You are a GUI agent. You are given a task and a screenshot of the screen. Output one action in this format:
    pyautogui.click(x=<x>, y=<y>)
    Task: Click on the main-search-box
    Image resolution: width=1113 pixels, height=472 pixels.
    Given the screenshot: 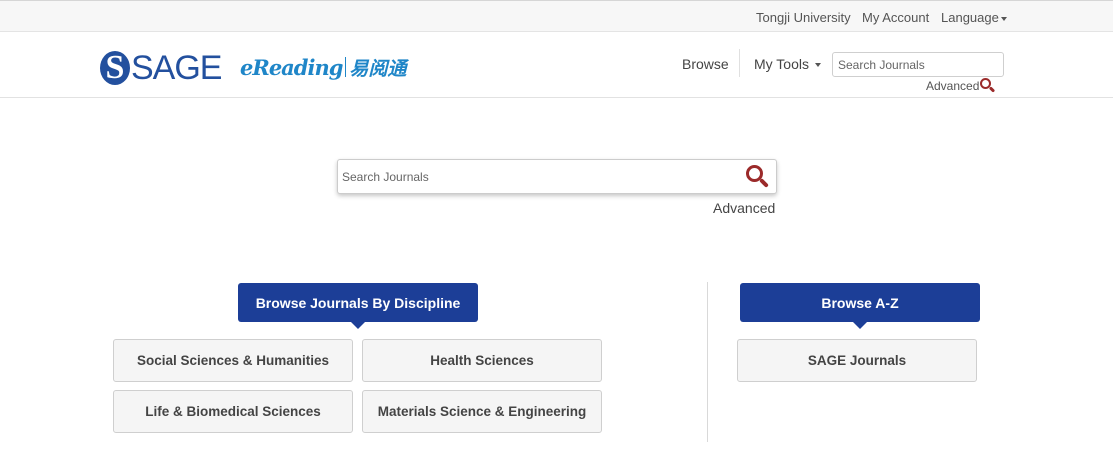 What is the action you would take?
    pyautogui.click(x=557, y=176)
    